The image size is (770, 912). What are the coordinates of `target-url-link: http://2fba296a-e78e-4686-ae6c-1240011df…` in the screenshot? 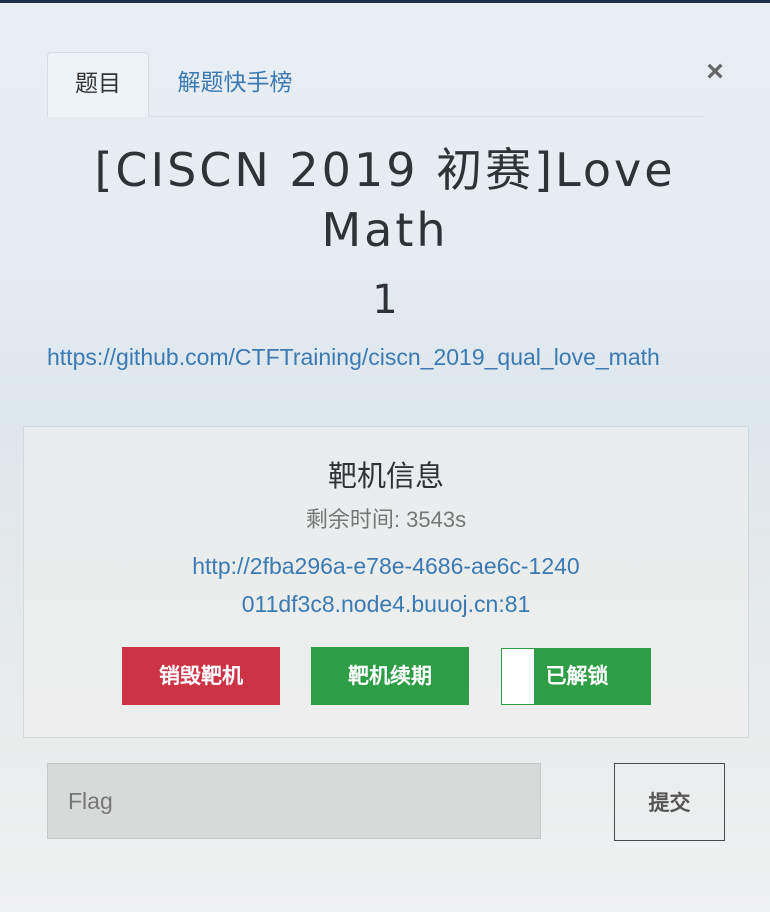 It's located at (386, 585).